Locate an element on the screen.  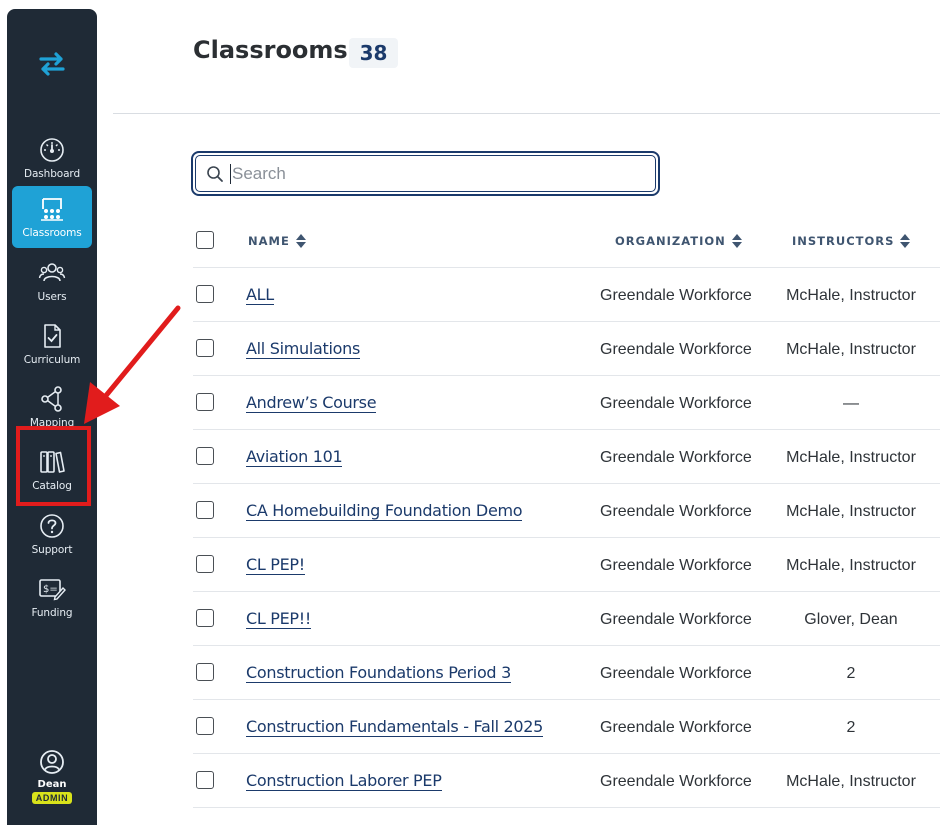
classroom-link: CL PEP!! is located at coordinates (278, 619).